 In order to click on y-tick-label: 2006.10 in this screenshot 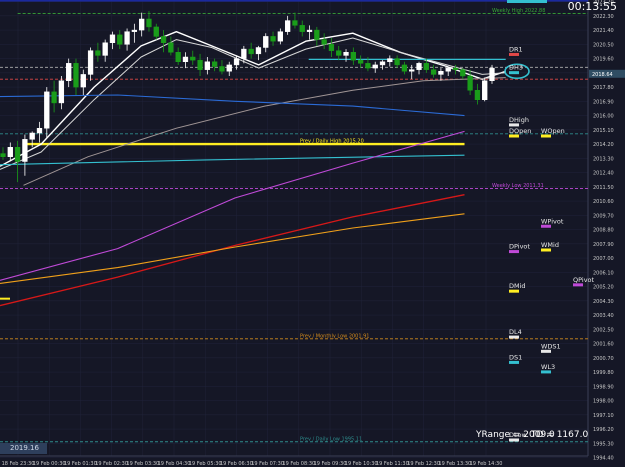, I will do `click(603, 273)`.